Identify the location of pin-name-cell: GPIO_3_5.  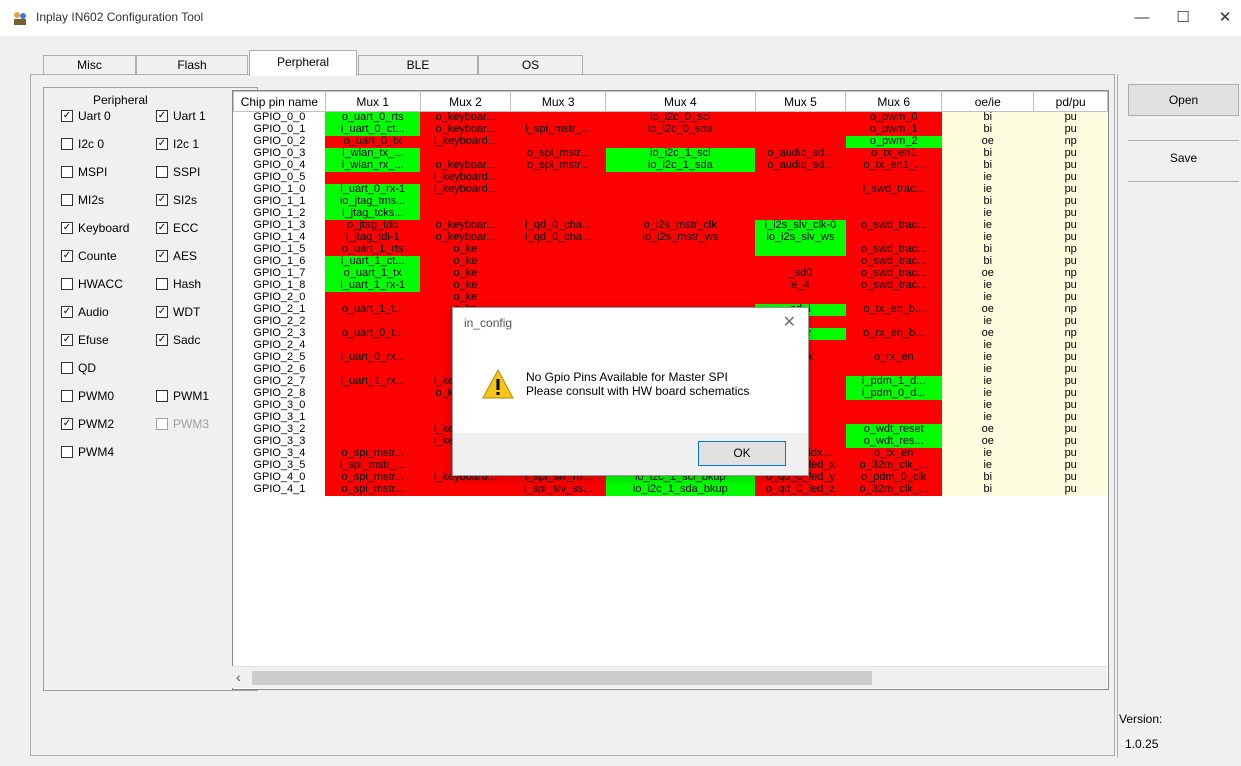
(279, 465).